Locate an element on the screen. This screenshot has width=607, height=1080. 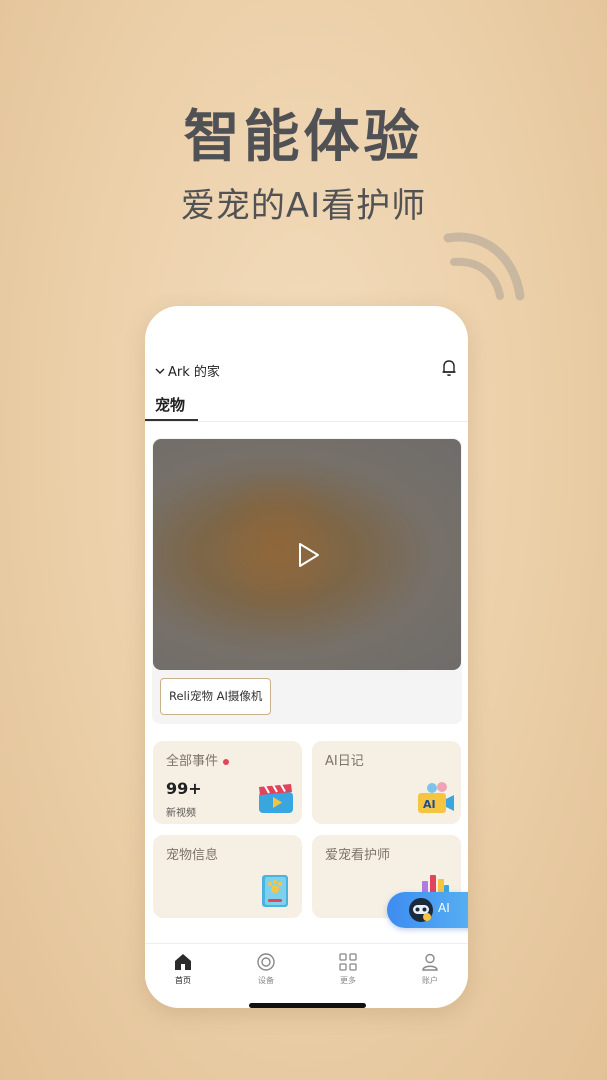
clapperboard-icon is located at coordinates (276, 798).